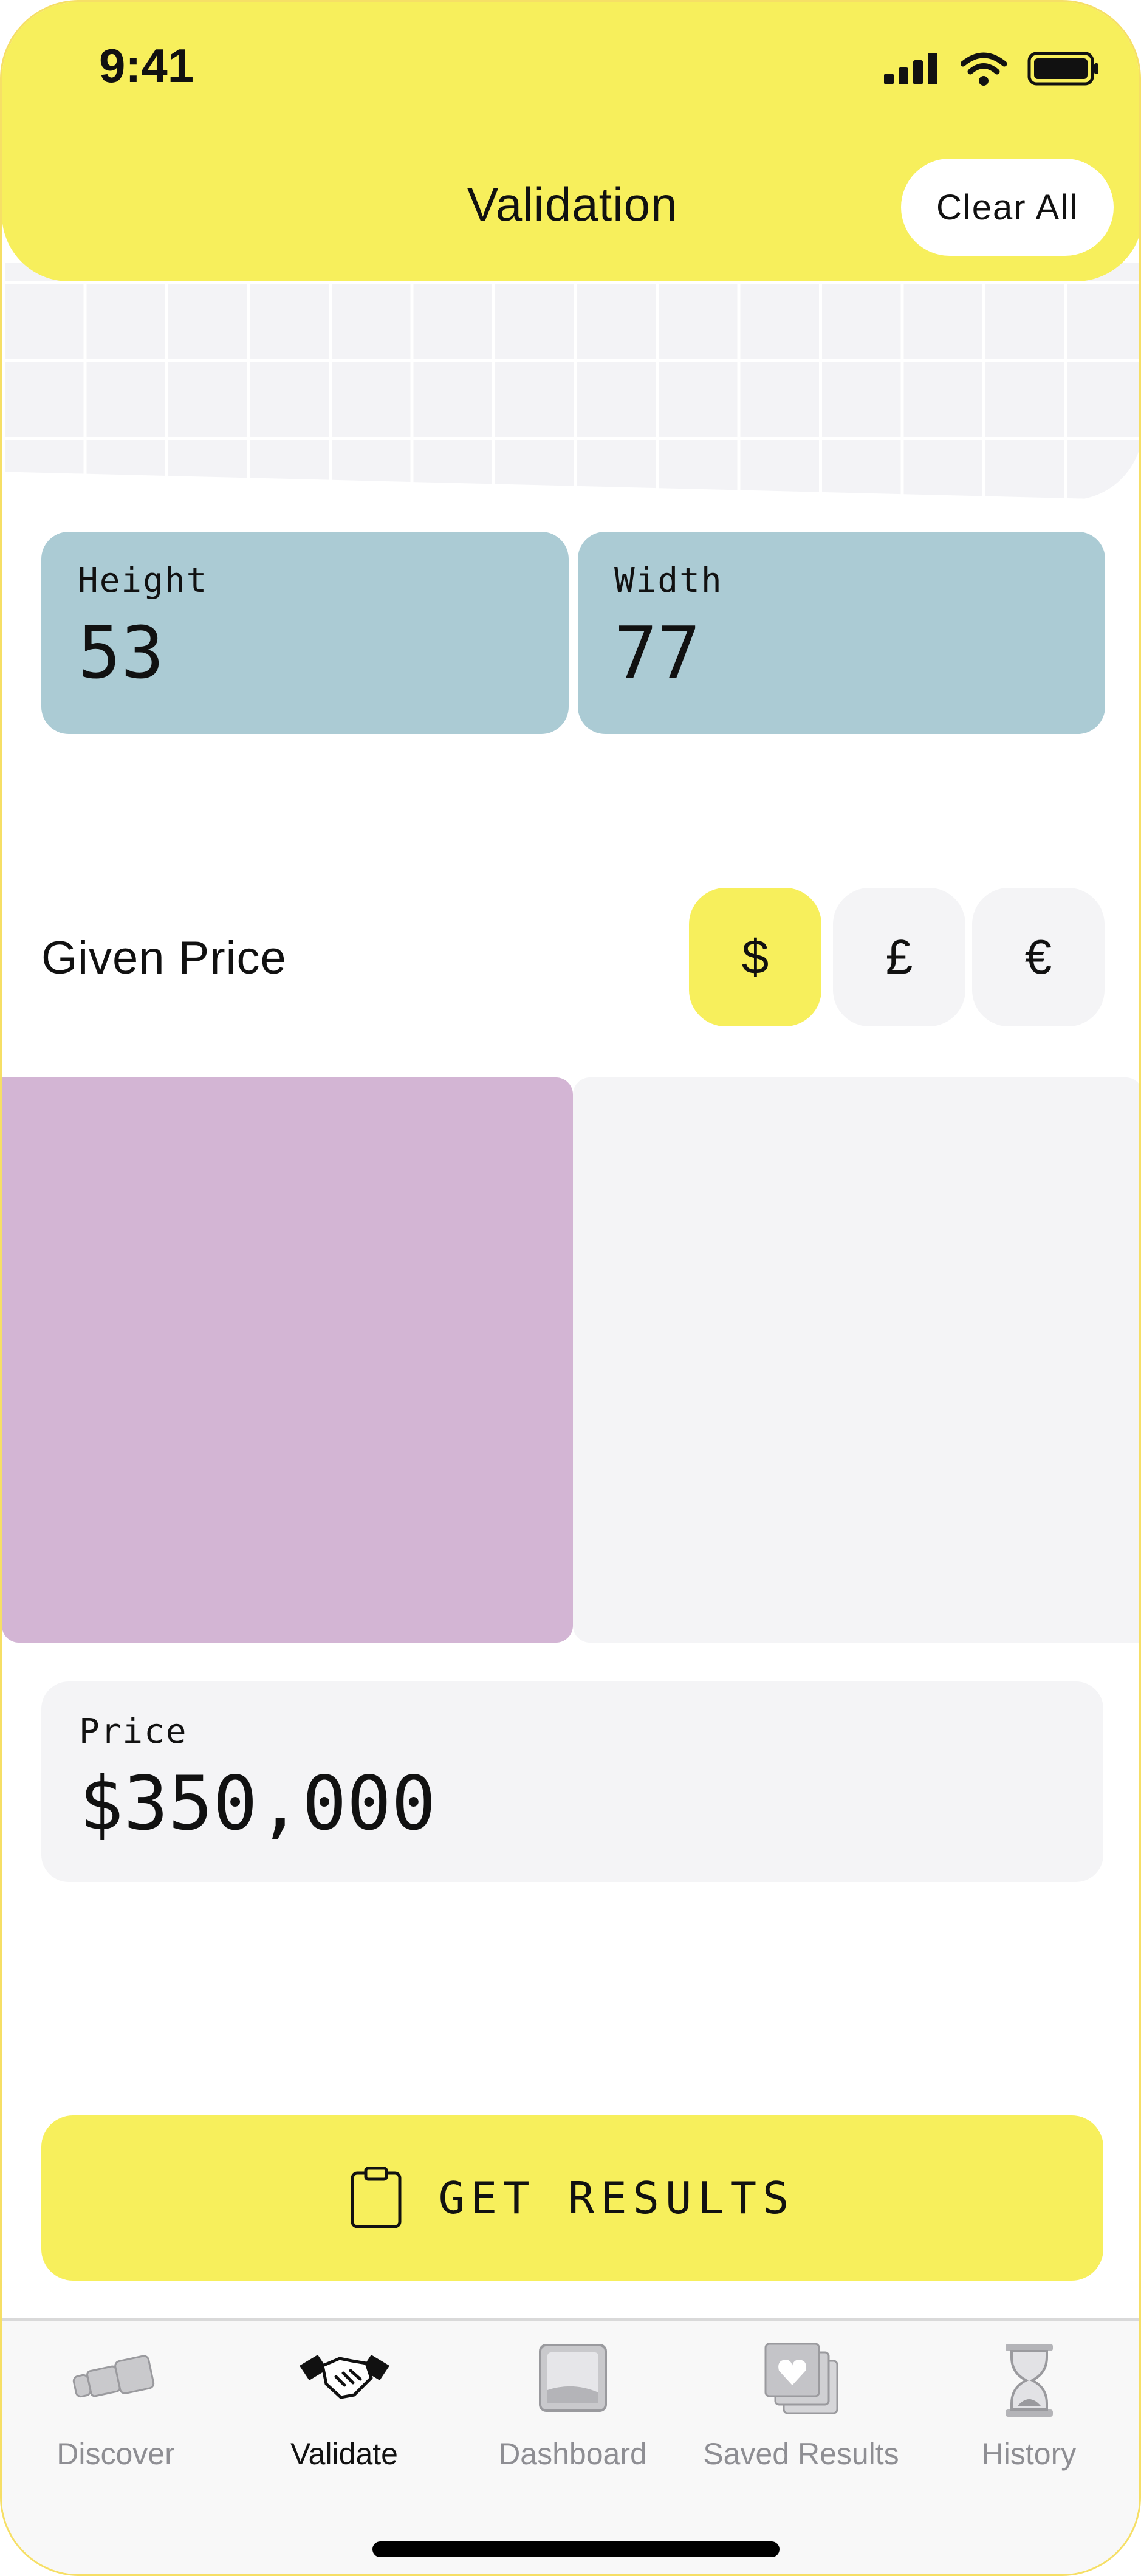 Image resolution: width=1141 pixels, height=2576 pixels. I want to click on currency-euro-button: €, so click(1038, 957).